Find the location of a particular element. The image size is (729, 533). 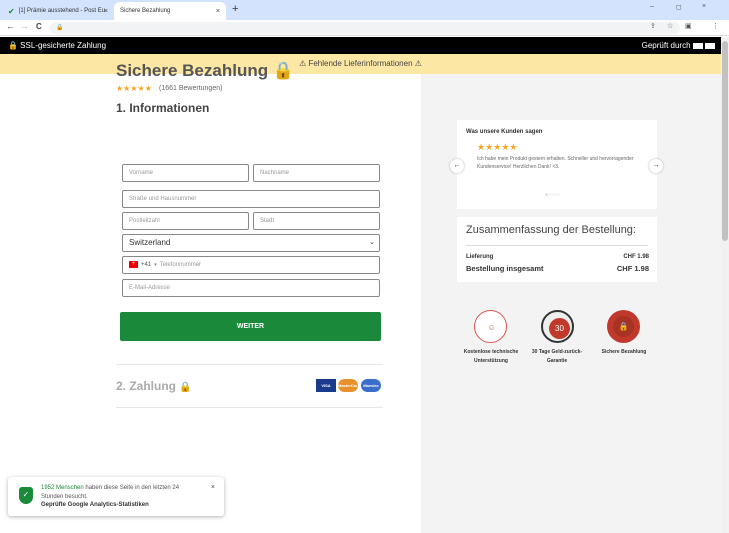

payment-title-text: 2. Zahlung is located at coordinates (146, 386).